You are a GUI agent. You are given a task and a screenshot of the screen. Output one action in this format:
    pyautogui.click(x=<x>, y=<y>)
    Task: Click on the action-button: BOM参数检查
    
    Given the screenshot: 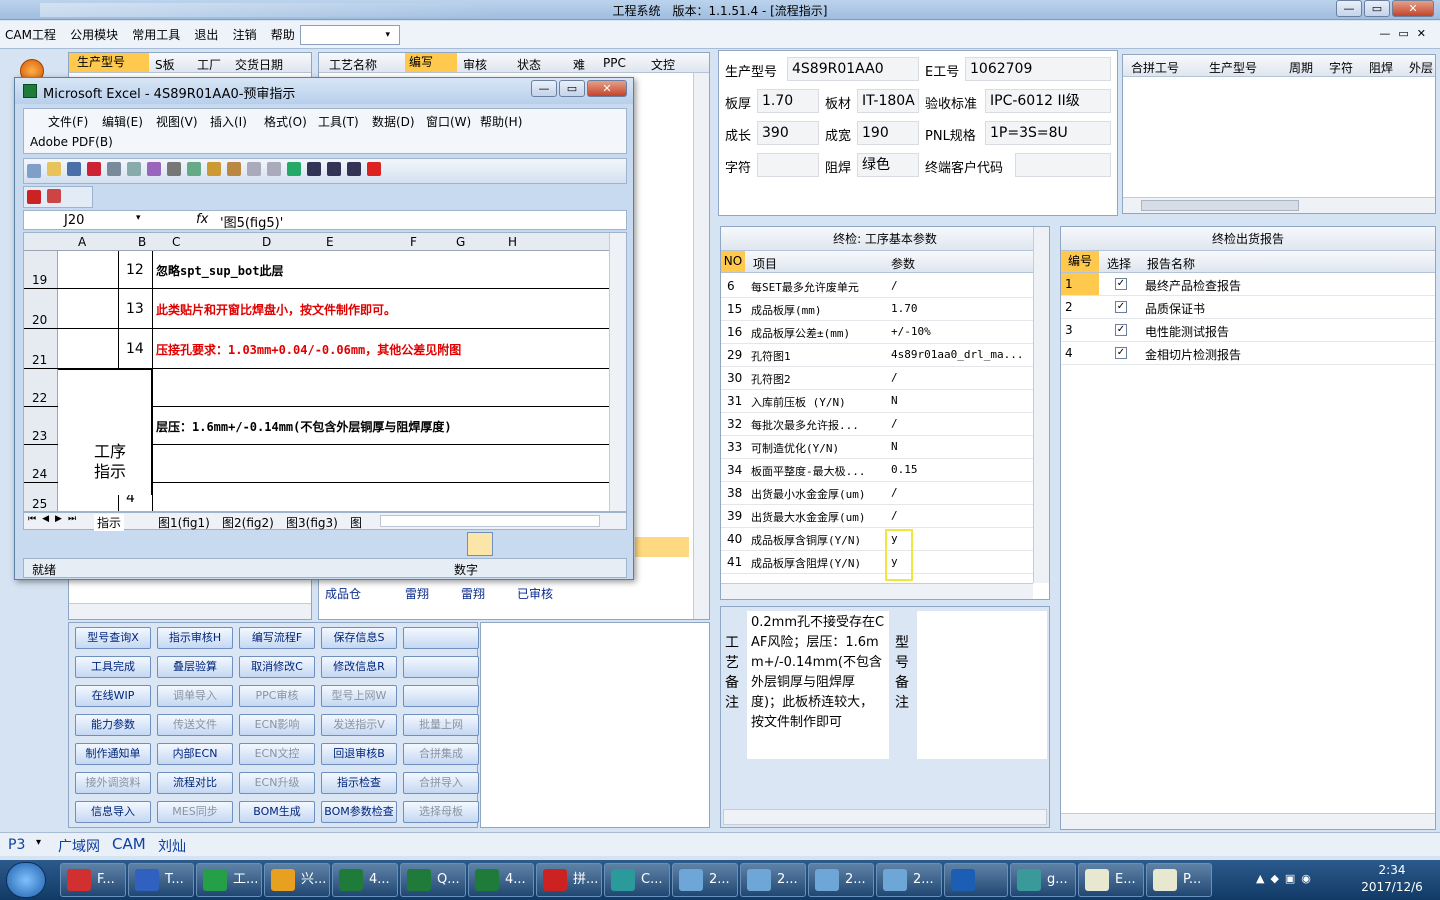 What is the action you would take?
    pyautogui.click(x=359, y=812)
    